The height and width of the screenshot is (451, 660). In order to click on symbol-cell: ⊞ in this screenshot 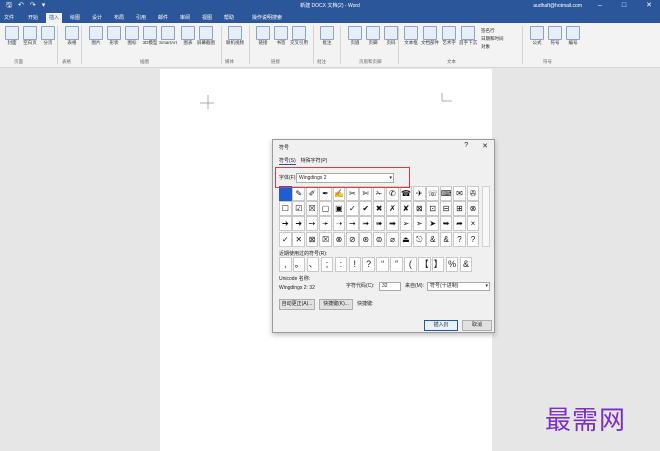, I will do `click(459, 209)`.